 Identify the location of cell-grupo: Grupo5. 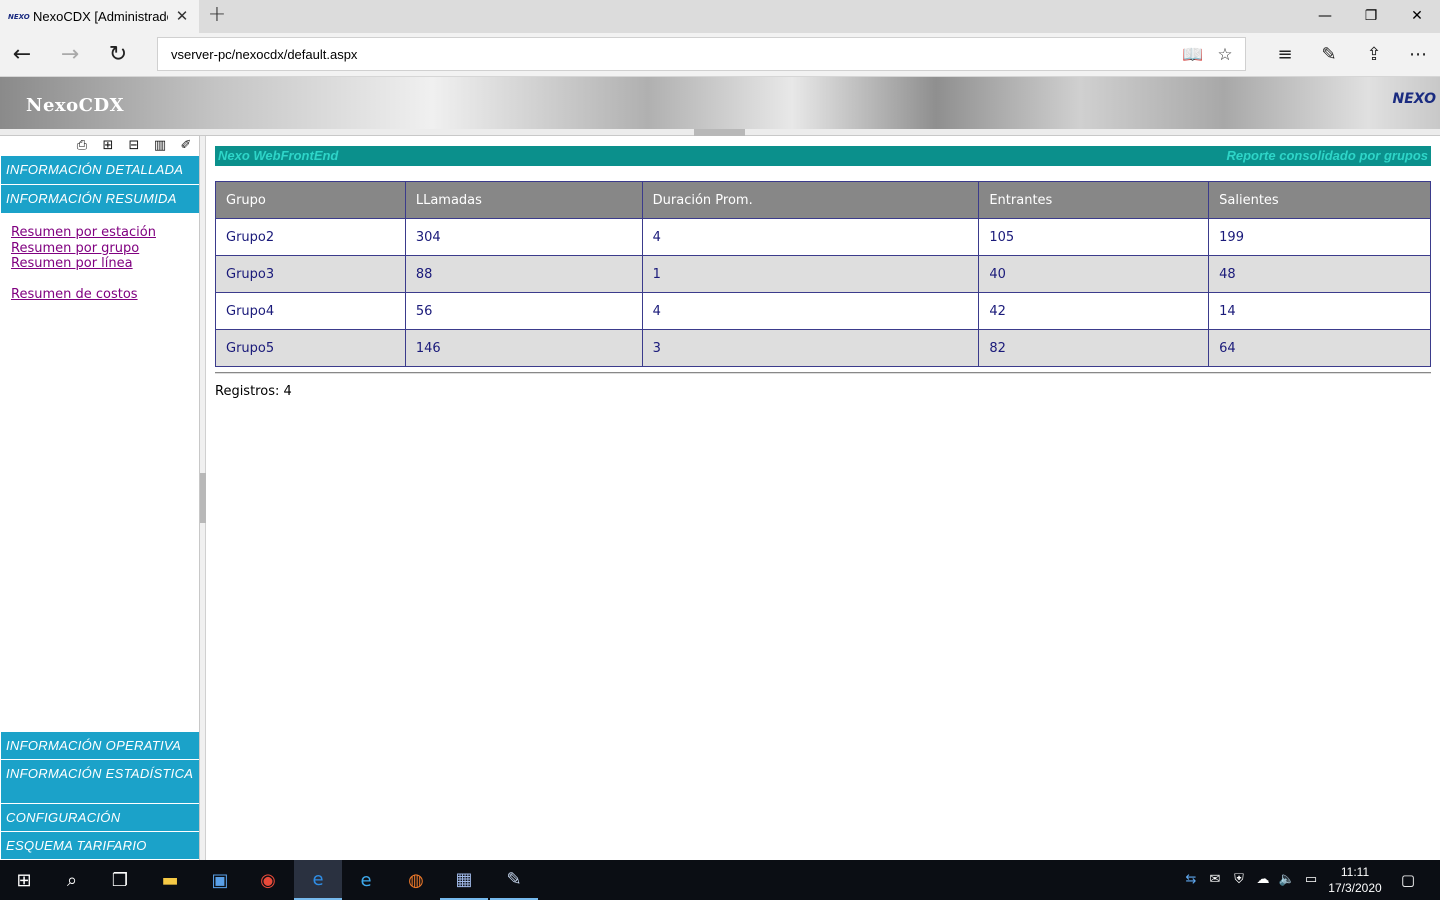
(310, 348).